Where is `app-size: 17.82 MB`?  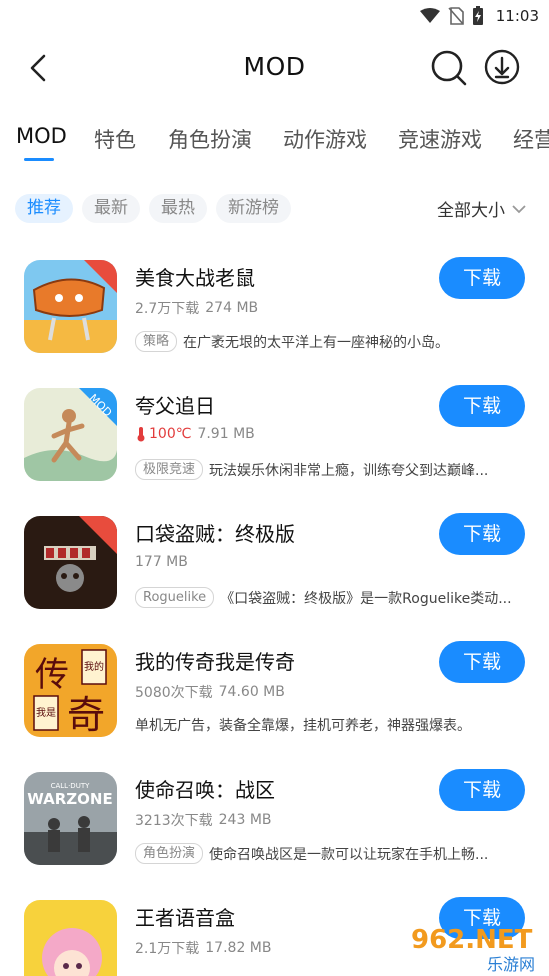 app-size: 17.82 MB is located at coordinates (238, 948).